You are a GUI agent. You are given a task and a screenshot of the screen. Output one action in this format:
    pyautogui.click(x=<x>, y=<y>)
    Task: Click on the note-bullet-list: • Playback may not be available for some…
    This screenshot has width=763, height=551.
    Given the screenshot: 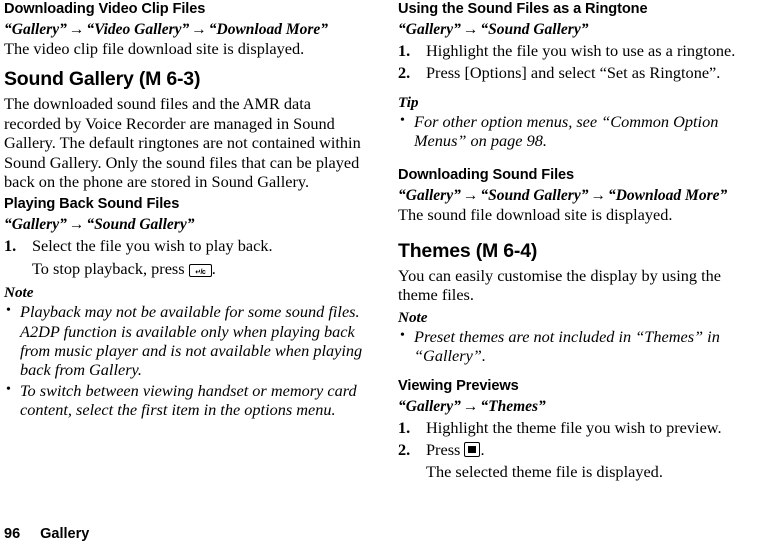 What is the action you would take?
    pyautogui.click(x=184, y=360)
    